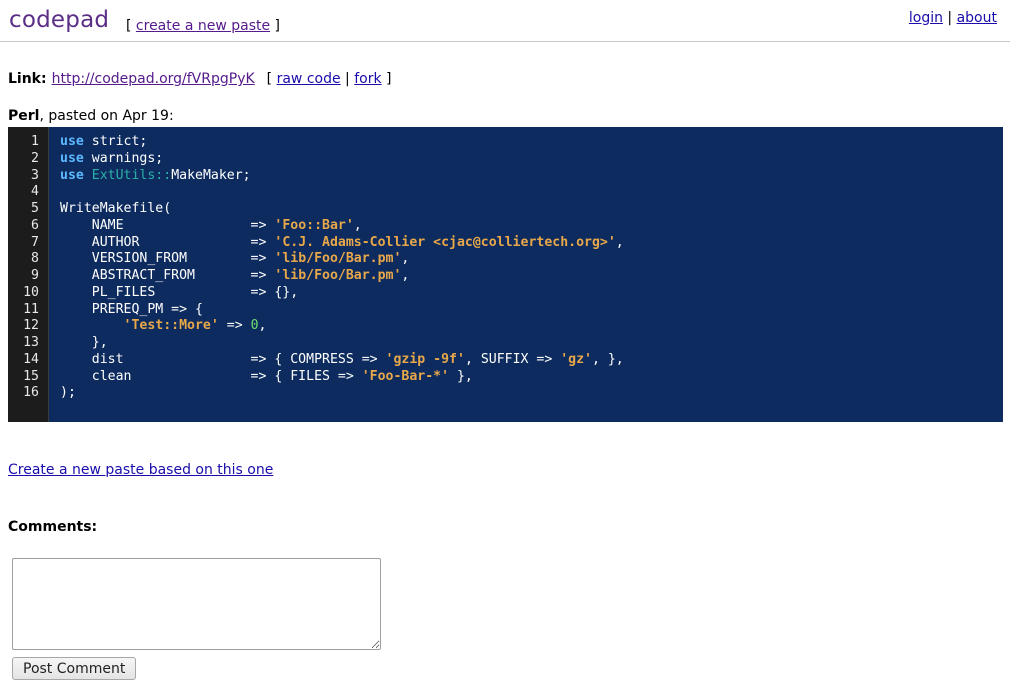 This screenshot has height=691, width=1024. I want to click on code-token: , },, so click(607, 359).